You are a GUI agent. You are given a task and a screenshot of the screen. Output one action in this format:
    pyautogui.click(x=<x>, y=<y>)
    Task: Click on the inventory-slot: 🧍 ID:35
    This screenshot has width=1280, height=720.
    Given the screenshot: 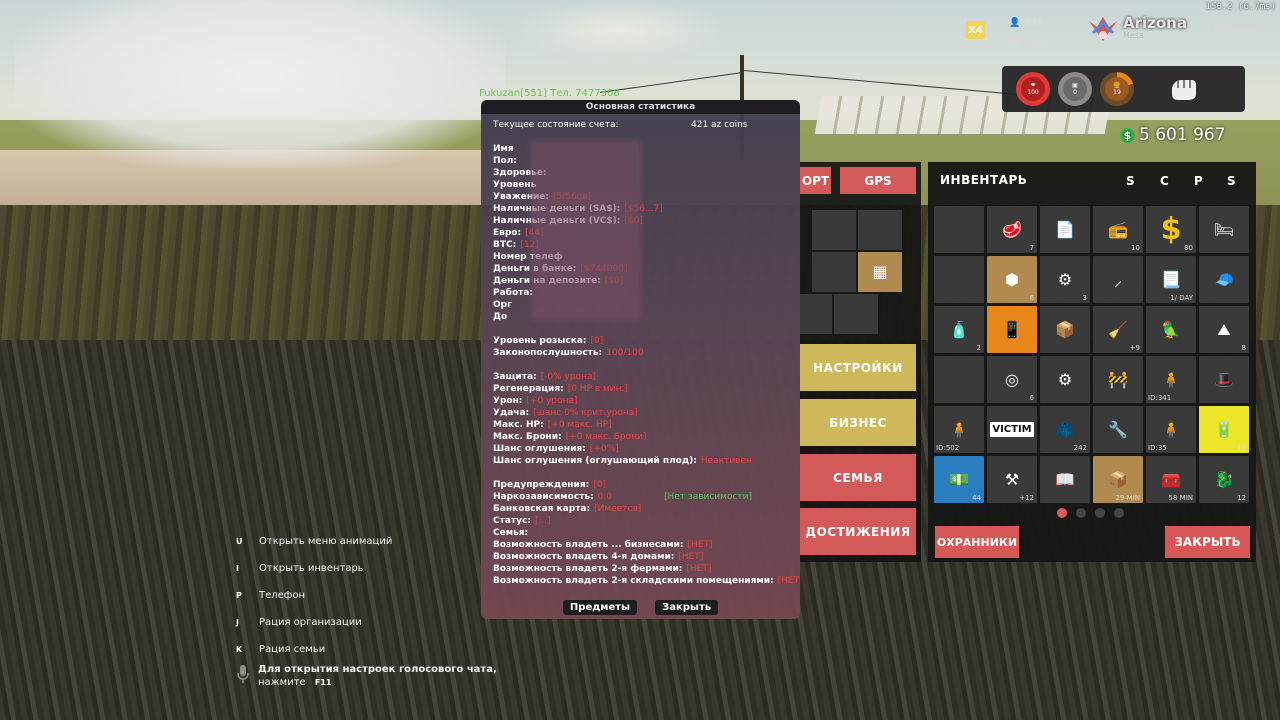 What is the action you would take?
    pyautogui.click(x=1171, y=429)
    